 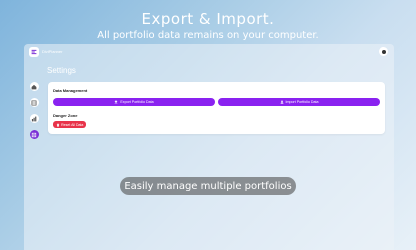 I want to click on reset-all-data-button: Reset All Data, so click(x=69, y=124).